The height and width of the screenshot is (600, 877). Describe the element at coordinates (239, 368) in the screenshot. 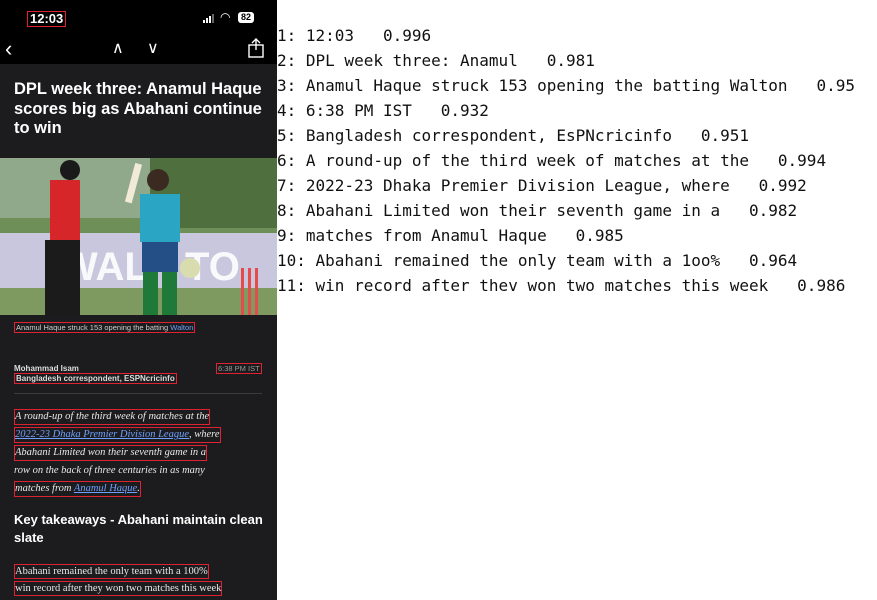

I see `published-time: 6:38 PM IST` at that location.